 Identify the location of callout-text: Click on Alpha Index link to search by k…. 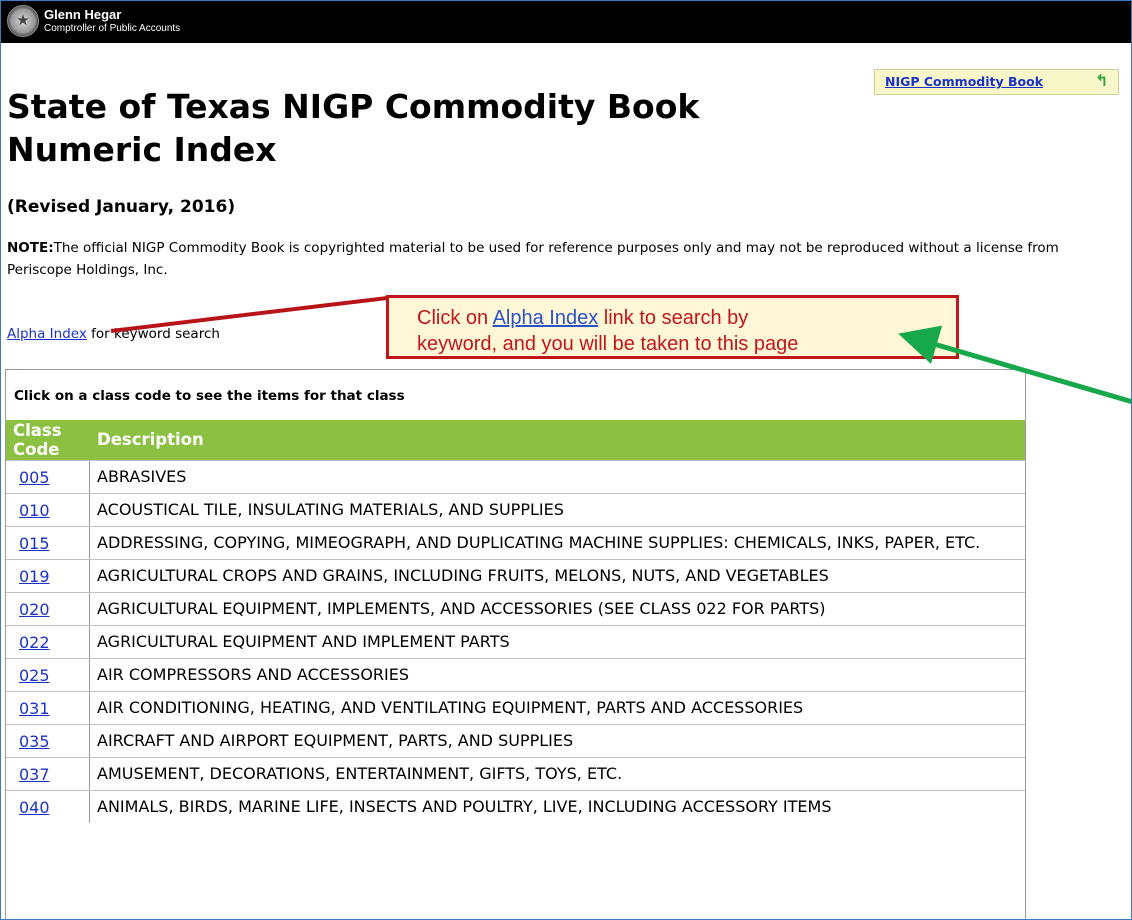
(607, 331).